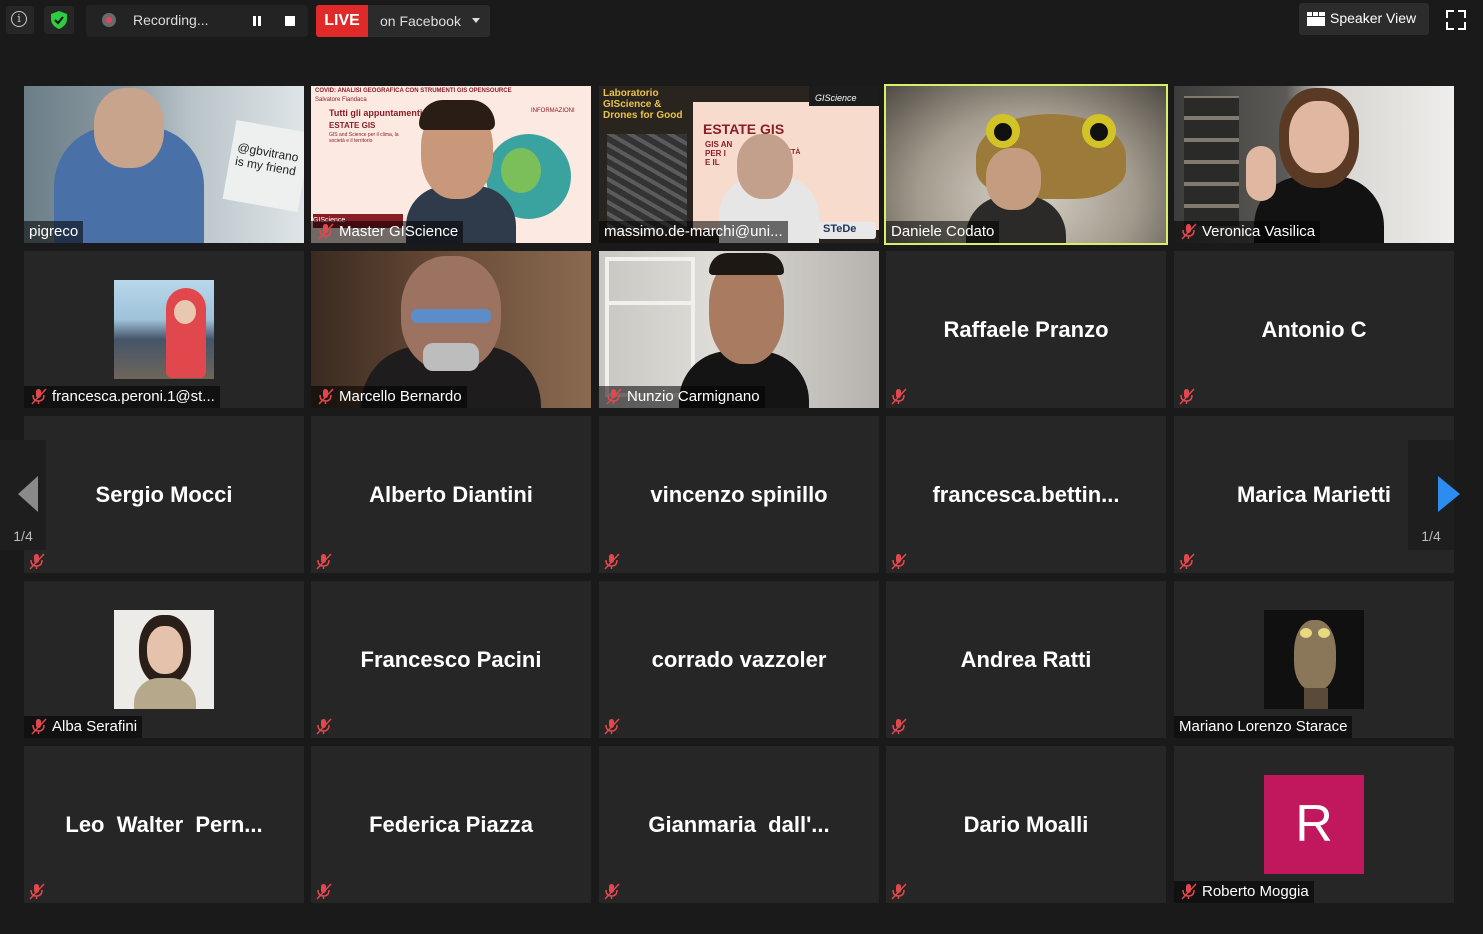 The width and height of the screenshot is (1483, 934). I want to click on chevron-down-icon, so click(476, 20).